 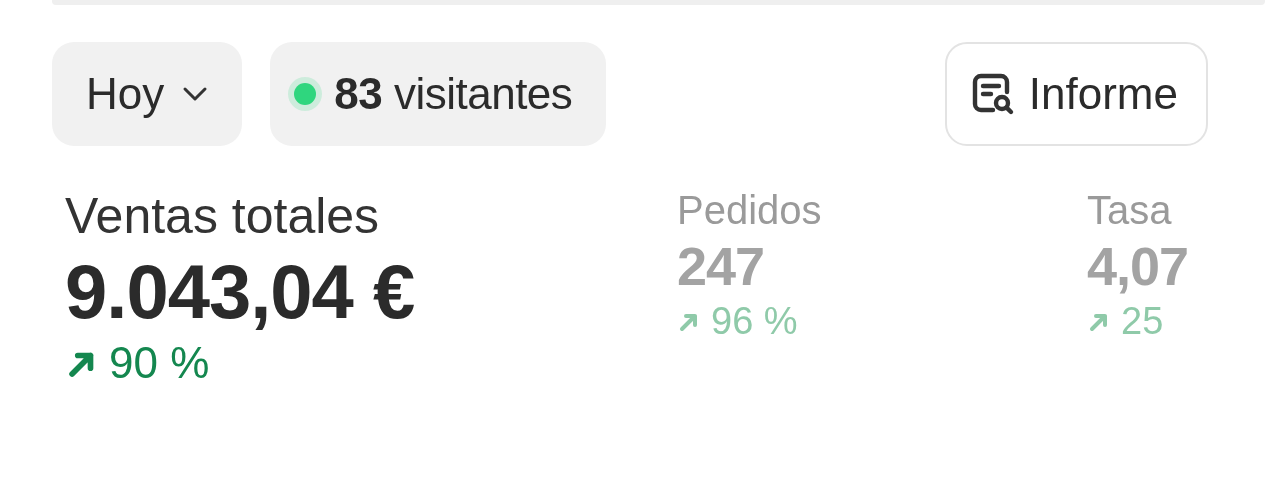 I want to click on report-button: Informe, so click(x=1076, y=94).